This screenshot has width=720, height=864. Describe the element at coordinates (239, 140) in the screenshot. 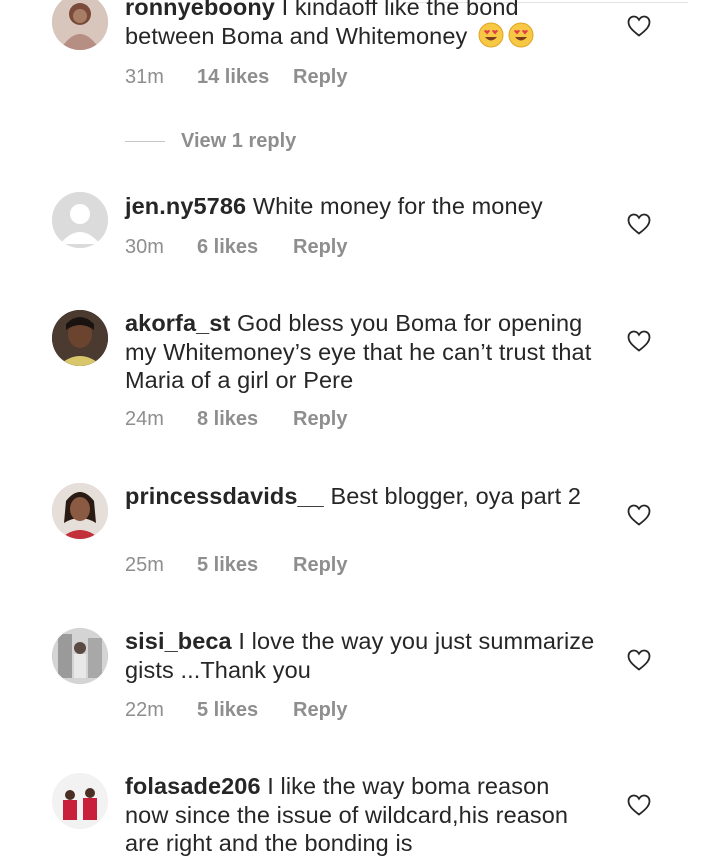

I see `view-replies-label: View 1 reply` at that location.